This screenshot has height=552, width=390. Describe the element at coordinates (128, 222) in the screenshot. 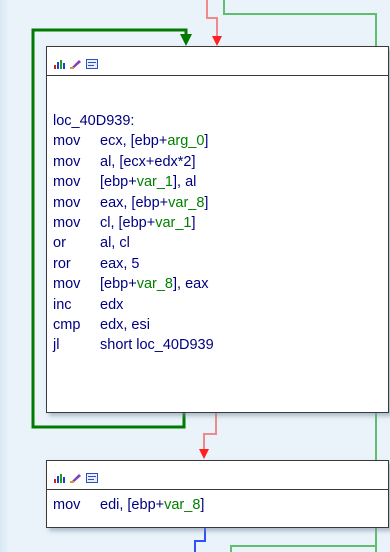

I see `operand: cl, [ebp+` at that location.